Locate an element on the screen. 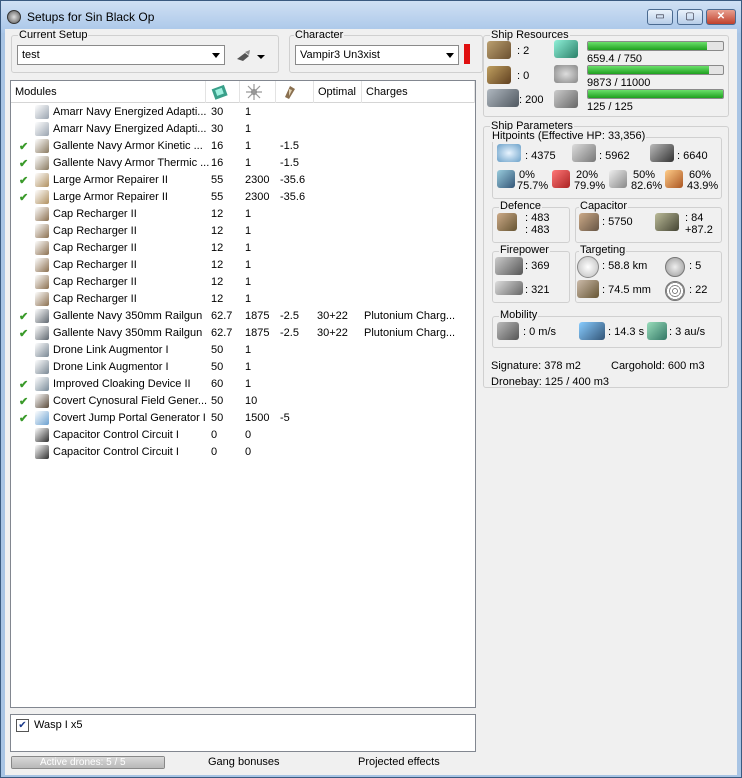  maximize-button: ▢ is located at coordinates (690, 17).